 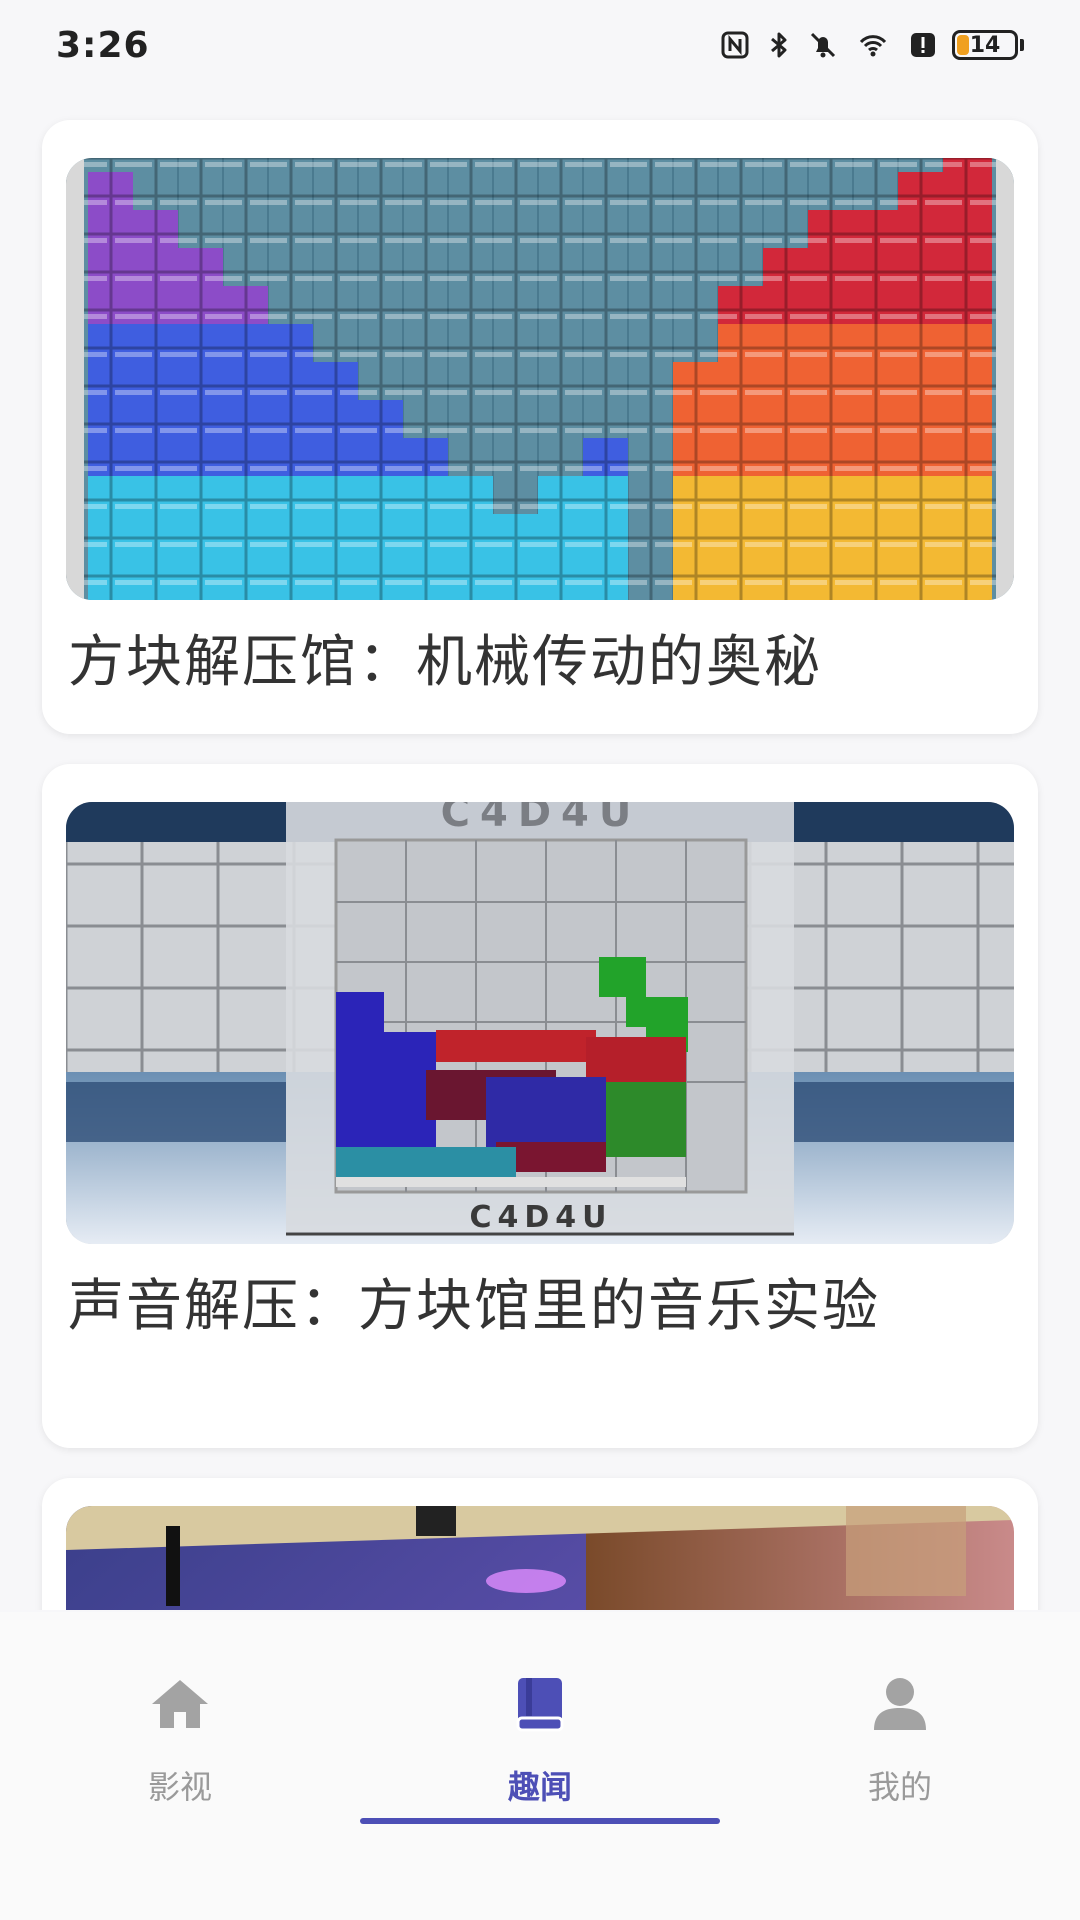 I want to click on mute-icon, so click(x=823, y=45).